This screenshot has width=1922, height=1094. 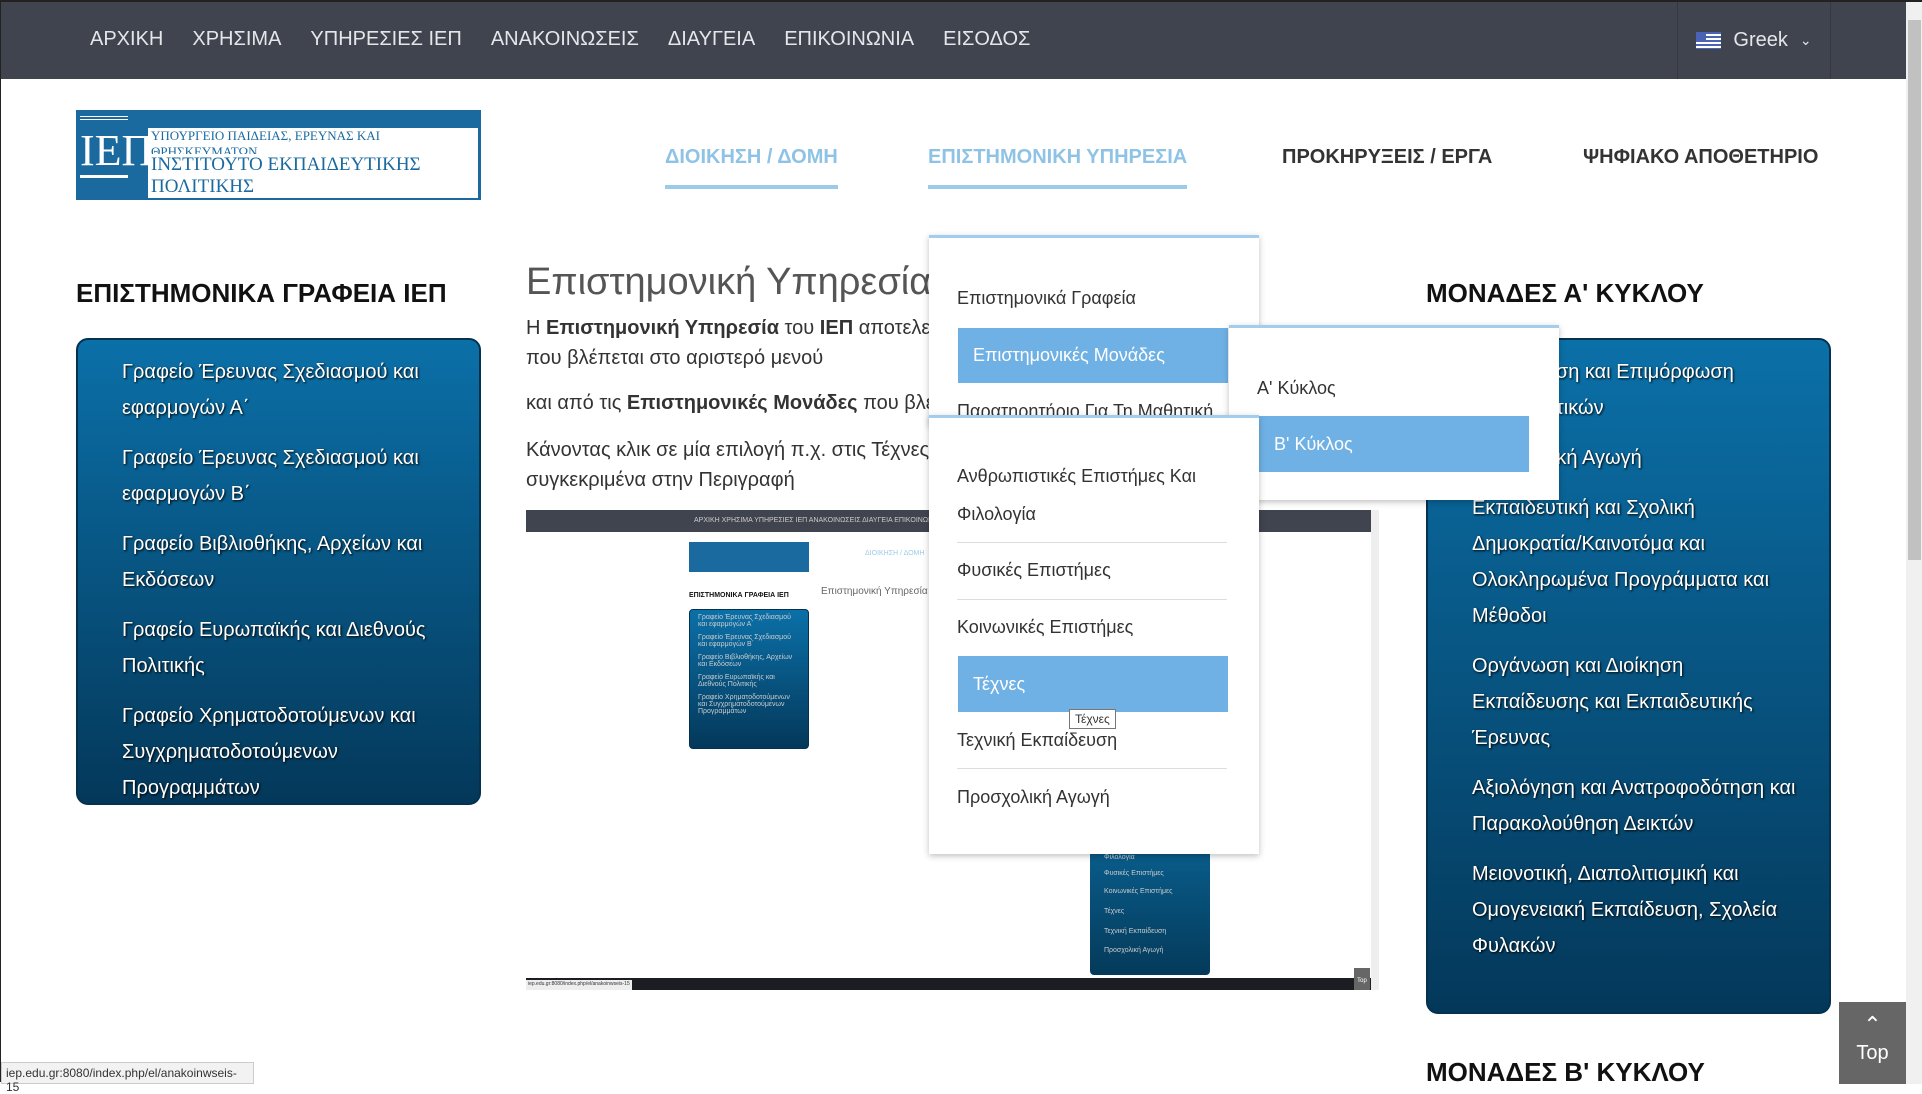 I want to click on menu-digital-repository: ΨΗΦΙΑΚΟ ΑΠΟΘΕΤΗΡΙΟ, so click(x=1700, y=157).